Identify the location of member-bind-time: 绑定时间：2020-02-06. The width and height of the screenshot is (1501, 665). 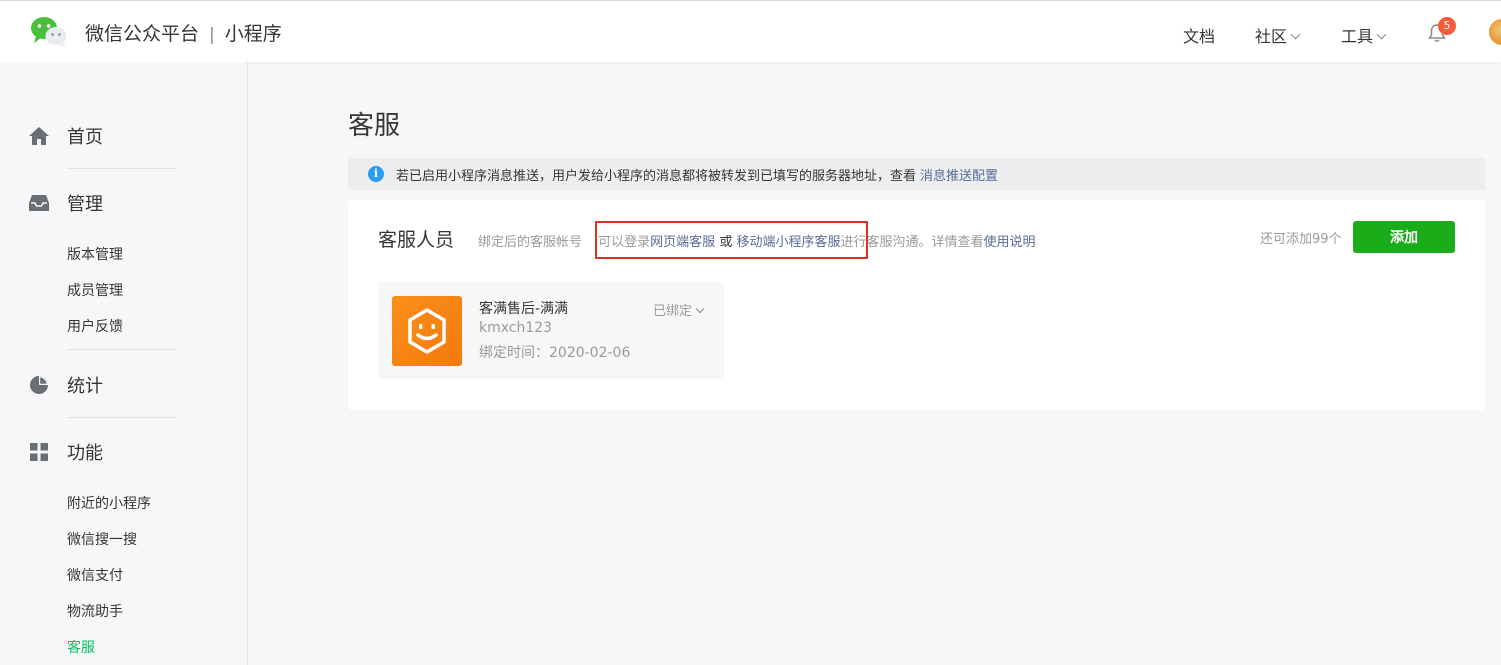
(555, 353).